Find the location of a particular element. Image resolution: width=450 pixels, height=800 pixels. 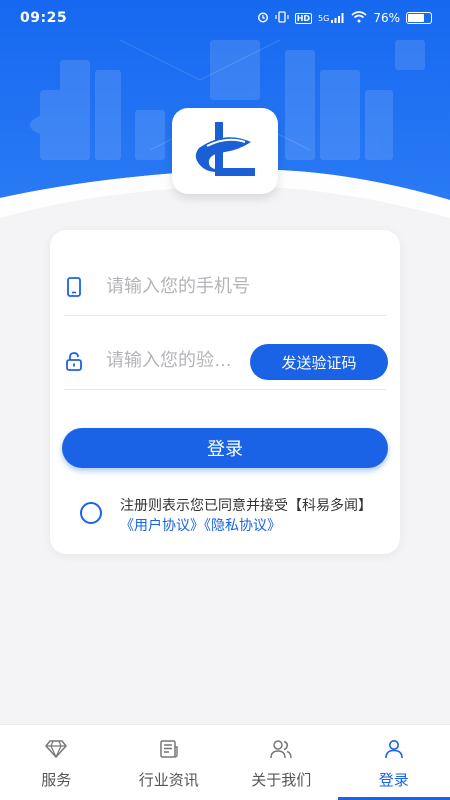

user-agreement-link: 《用户协议》 is located at coordinates (162, 526).